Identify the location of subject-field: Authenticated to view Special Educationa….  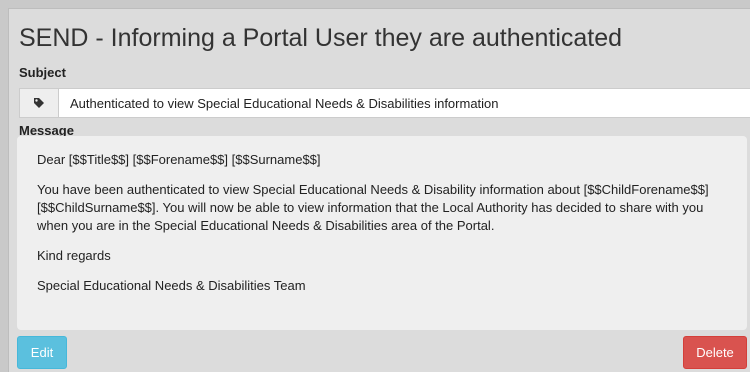
(384, 103).